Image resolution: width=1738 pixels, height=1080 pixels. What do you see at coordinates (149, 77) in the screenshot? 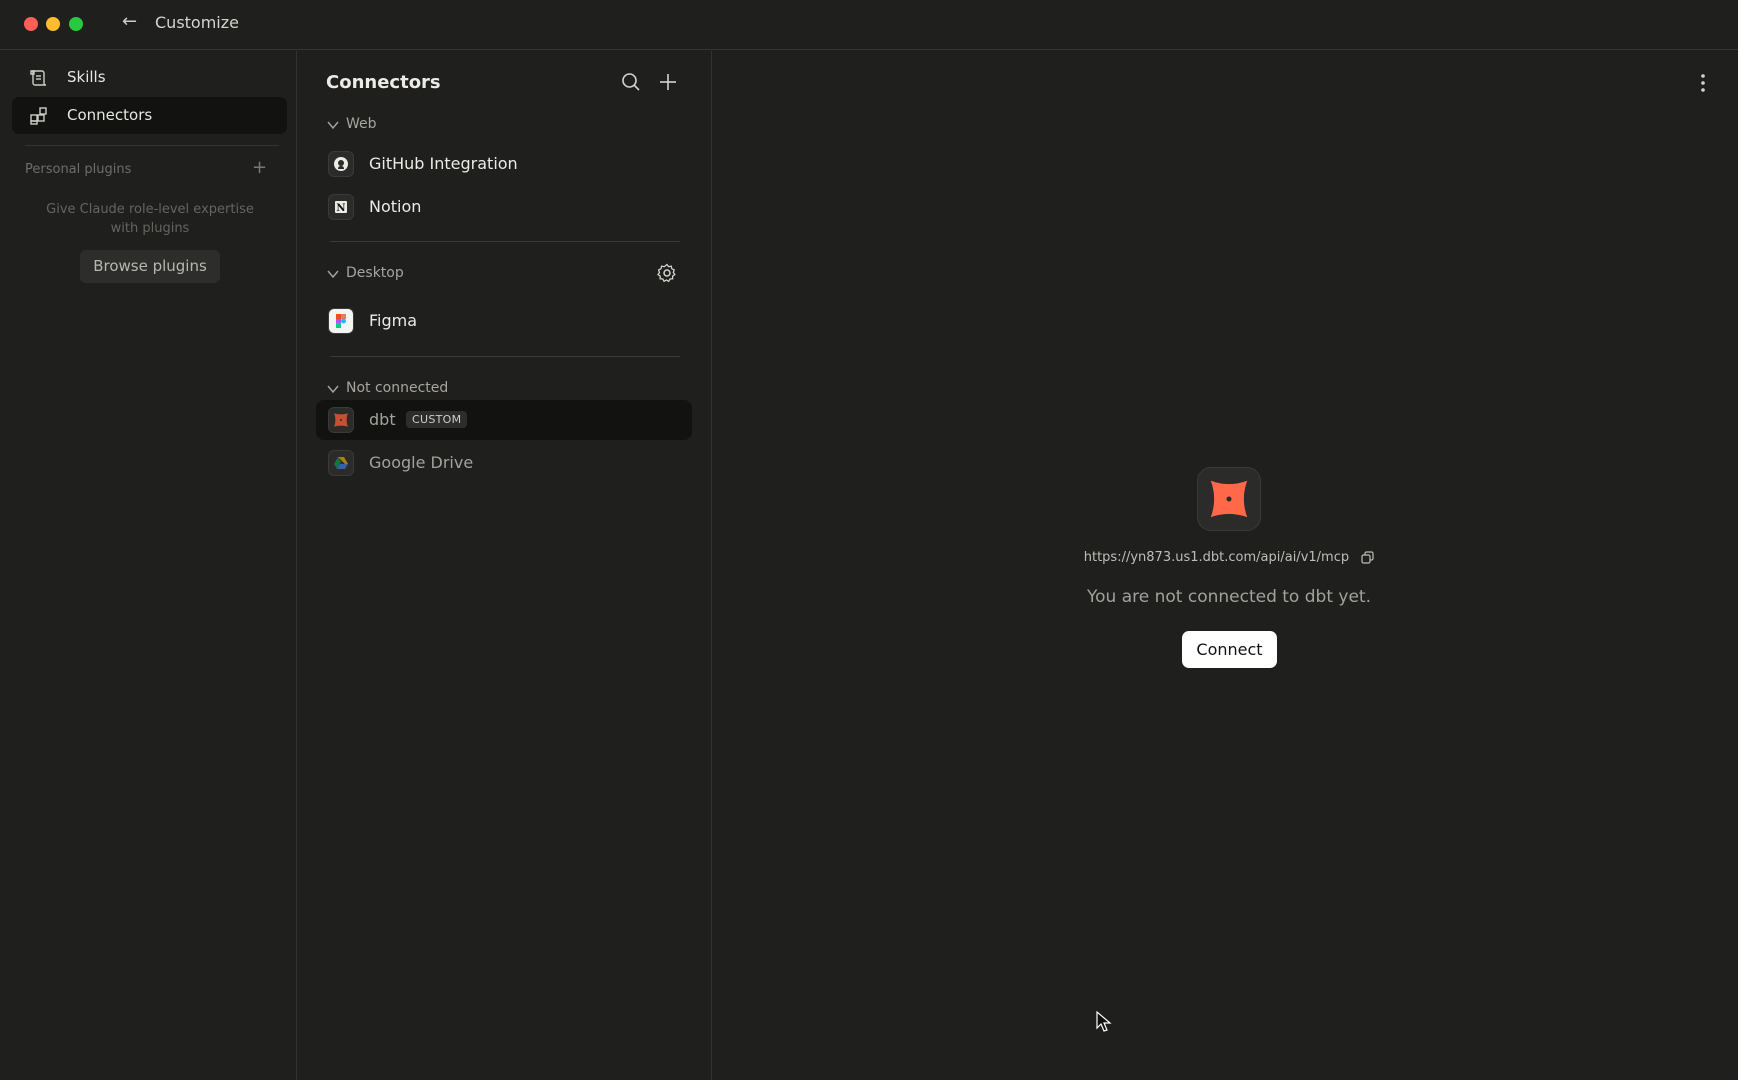
I see `sidebar-item-skills: Skills` at bounding box center [149, 77].